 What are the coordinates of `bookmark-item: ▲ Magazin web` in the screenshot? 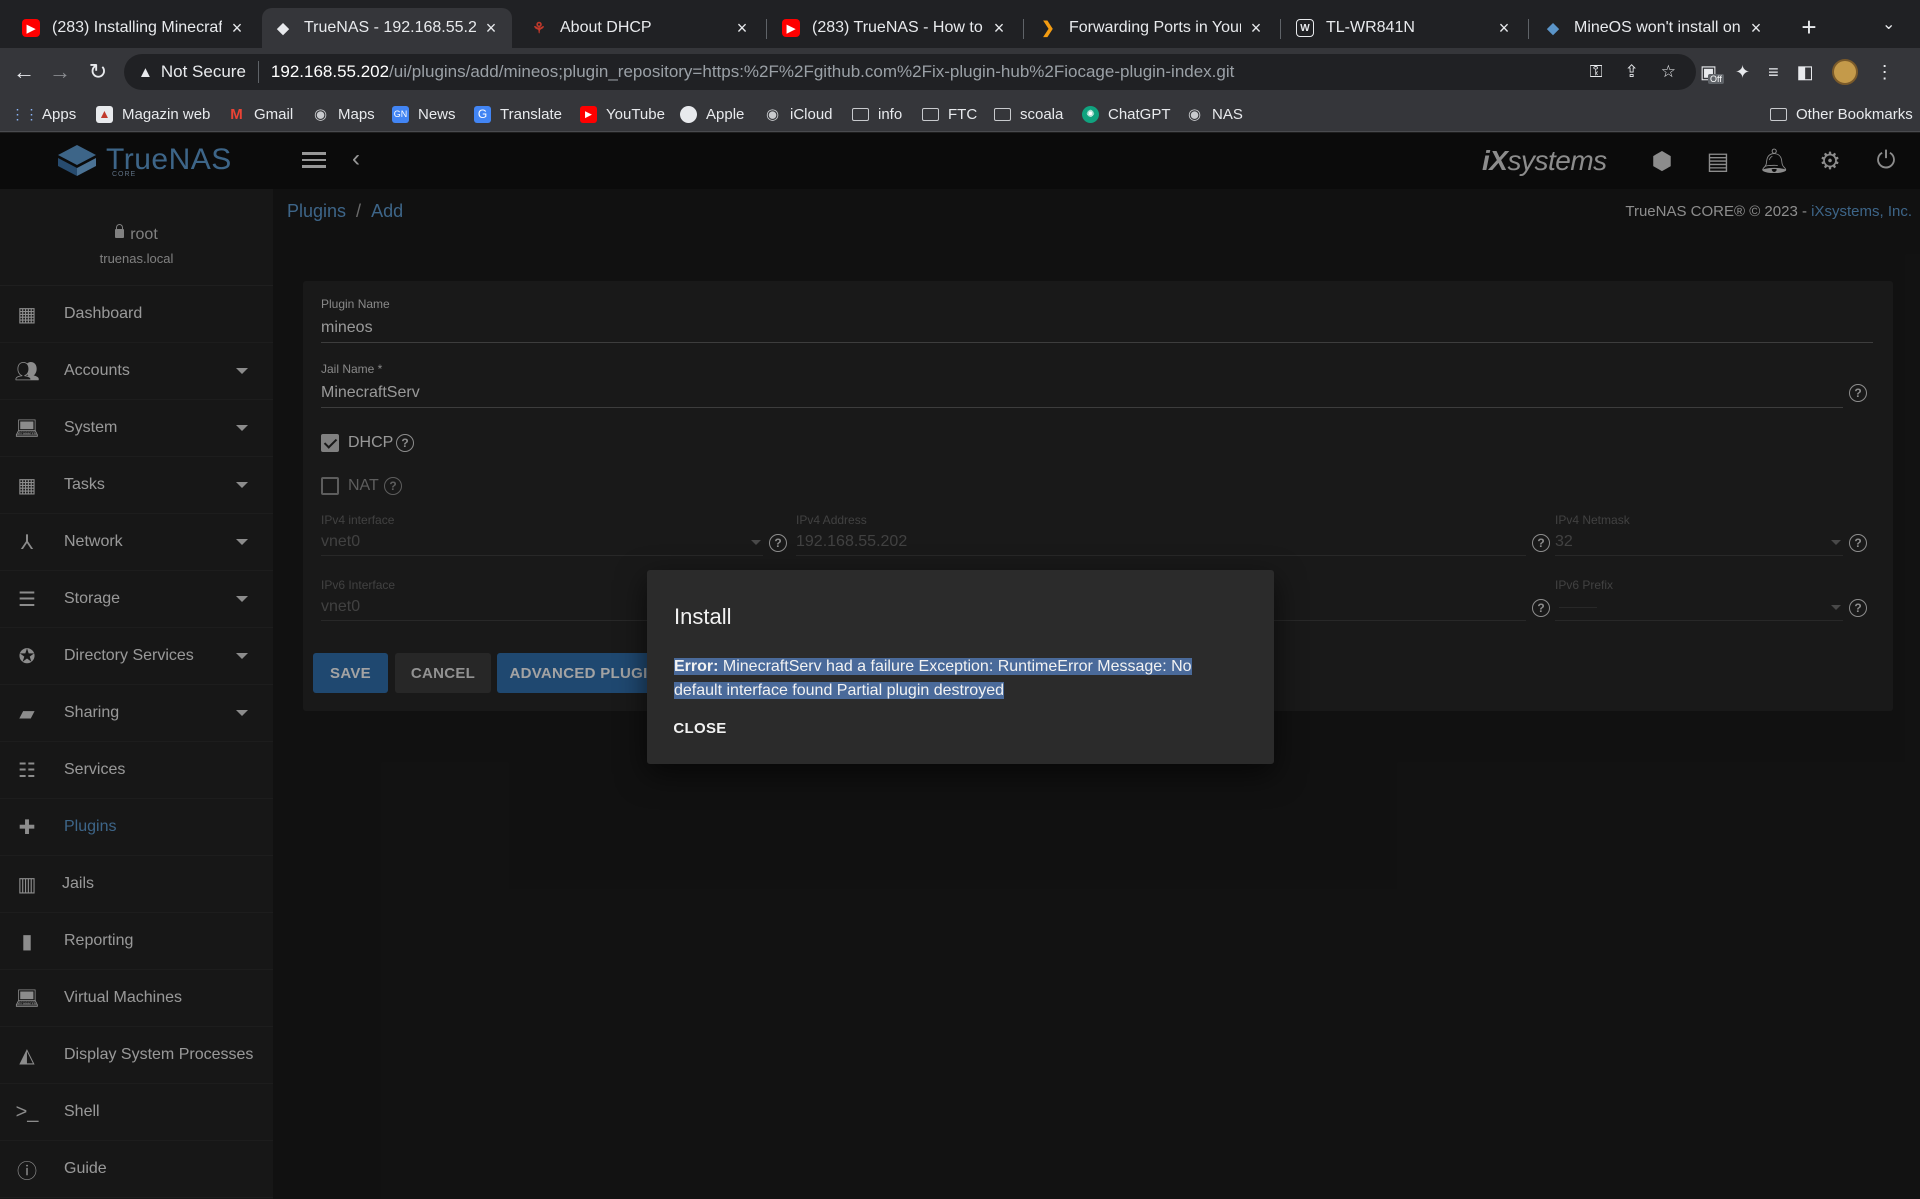 It's located at (153, 114).